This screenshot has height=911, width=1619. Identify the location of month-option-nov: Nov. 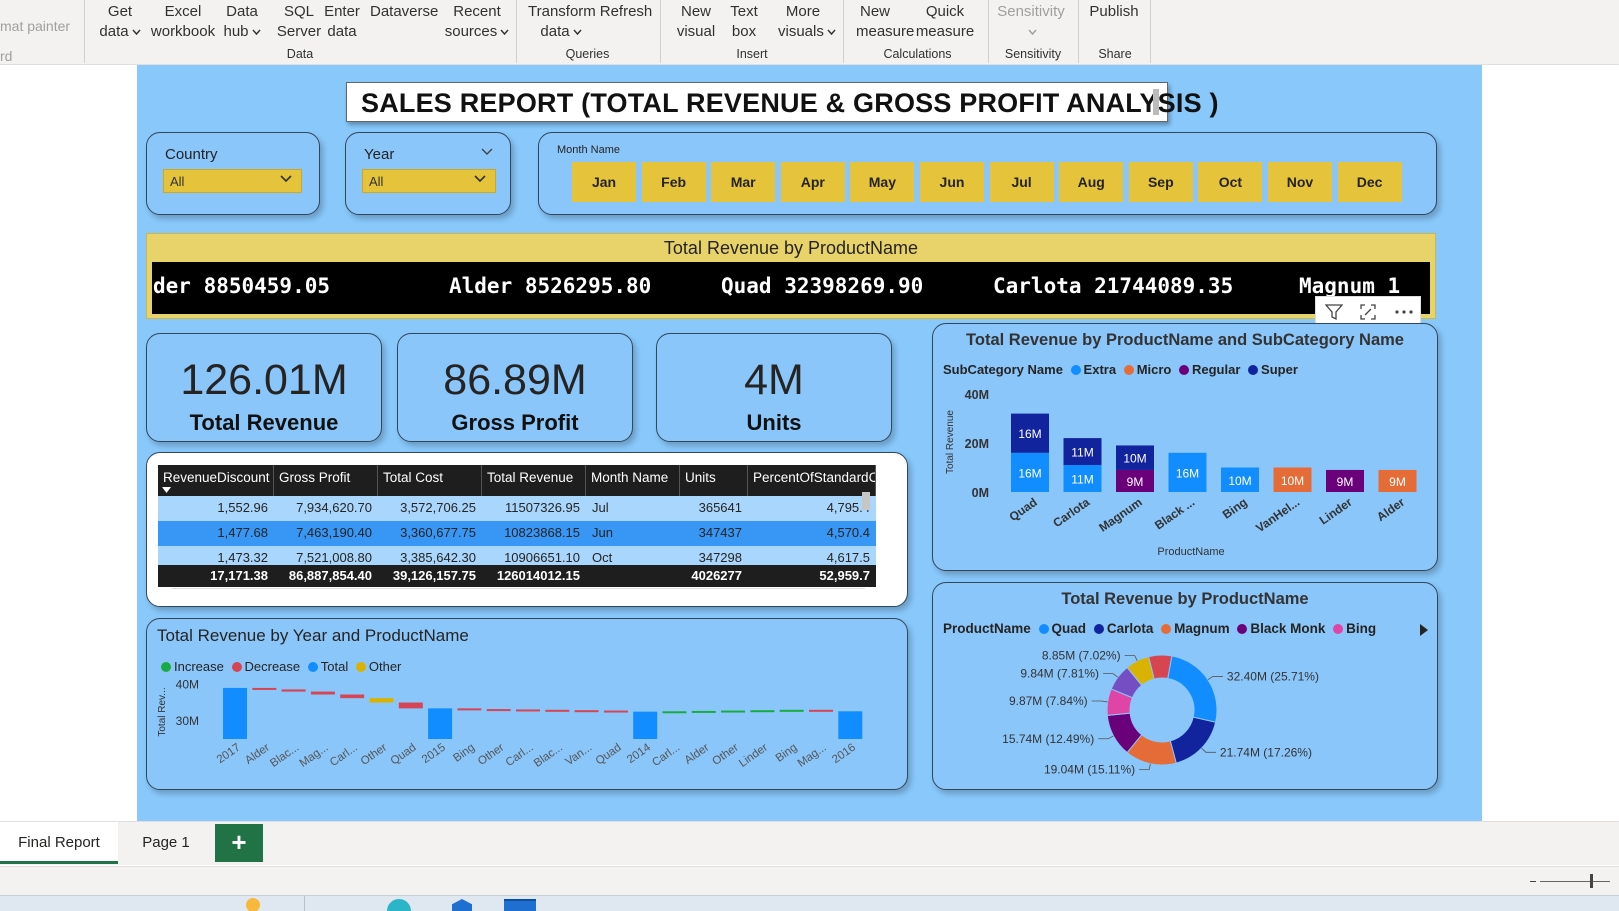
(1300, 182).